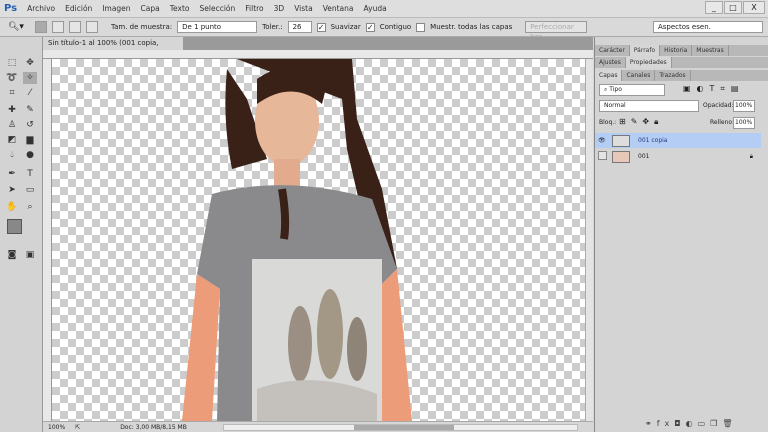  Describe the element at coordinates (254, 8) in the screenshot. I see `menu-filtro: Filtro` at that location.